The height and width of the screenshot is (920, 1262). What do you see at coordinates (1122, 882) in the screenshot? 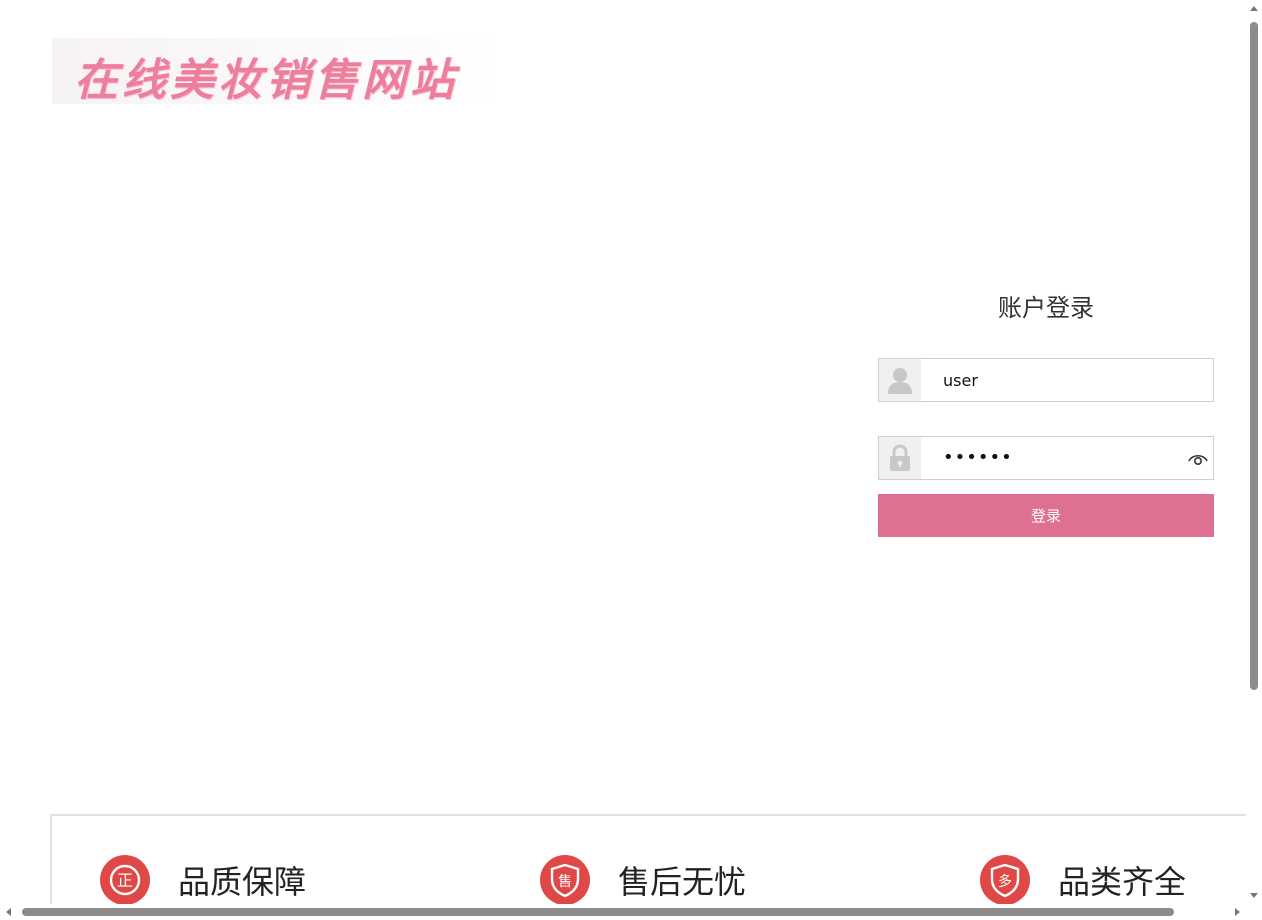
I see `feature-label: 品类齐全` at bounding box center [1122, 882].